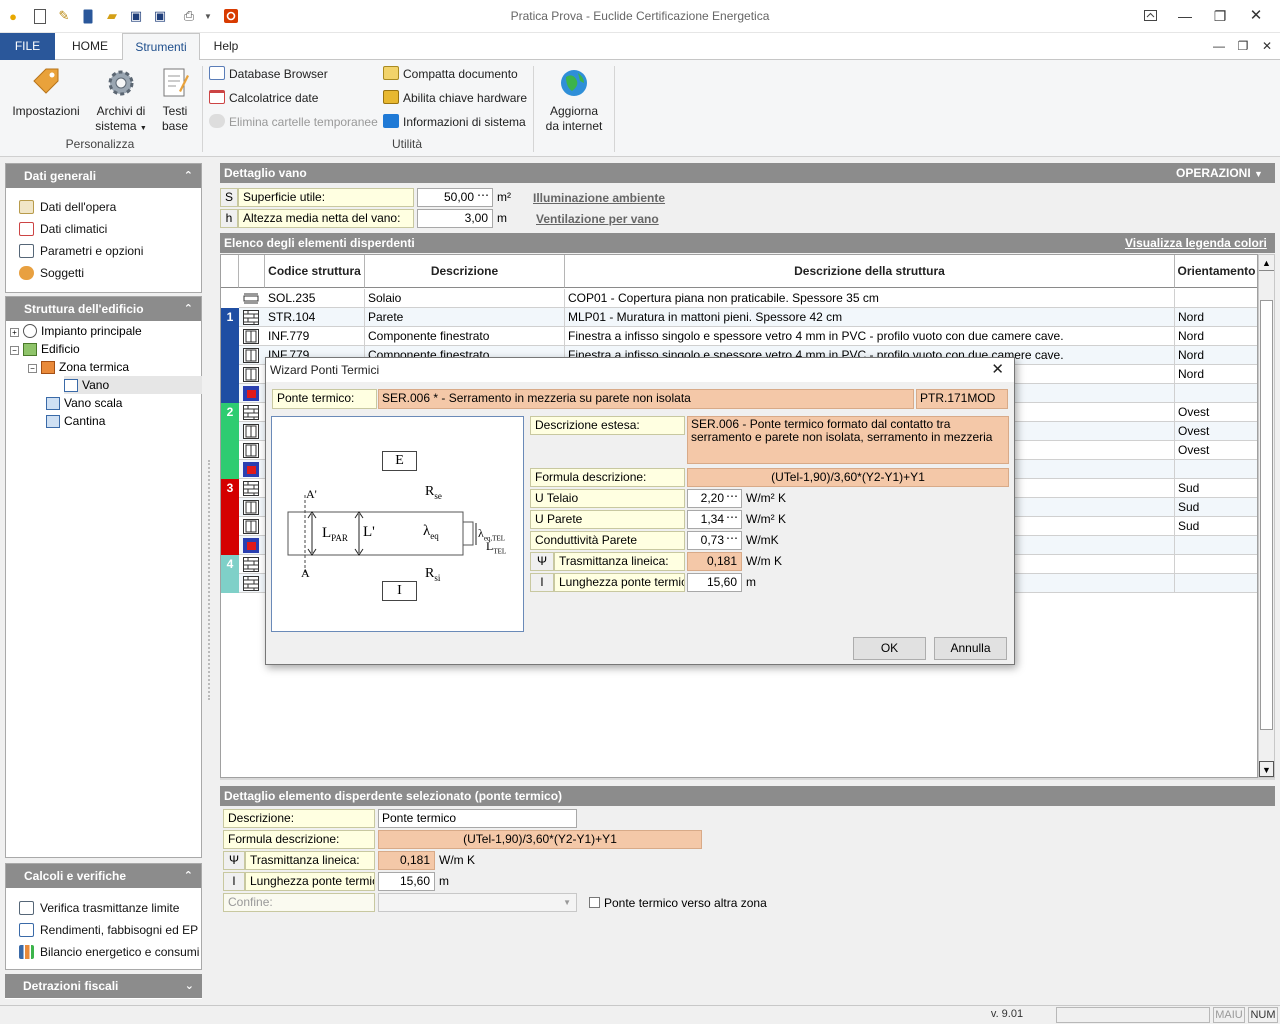  What do you see at coordinates (27, 46) in the screenshot?
I see `tab-file: FILE` at bounding box center [27, 46].